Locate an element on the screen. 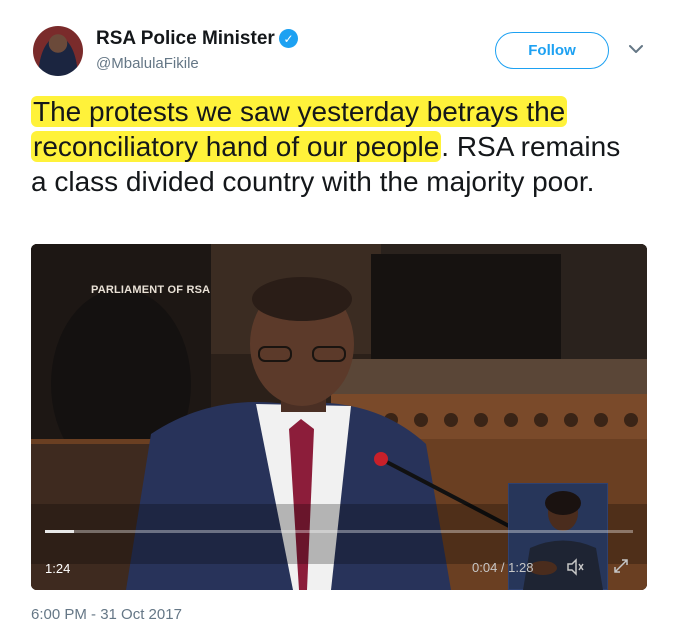 The height and width of the screenshot is (636, 680). video-duration-badge: 1:24 is located at coordinates (58, 568).